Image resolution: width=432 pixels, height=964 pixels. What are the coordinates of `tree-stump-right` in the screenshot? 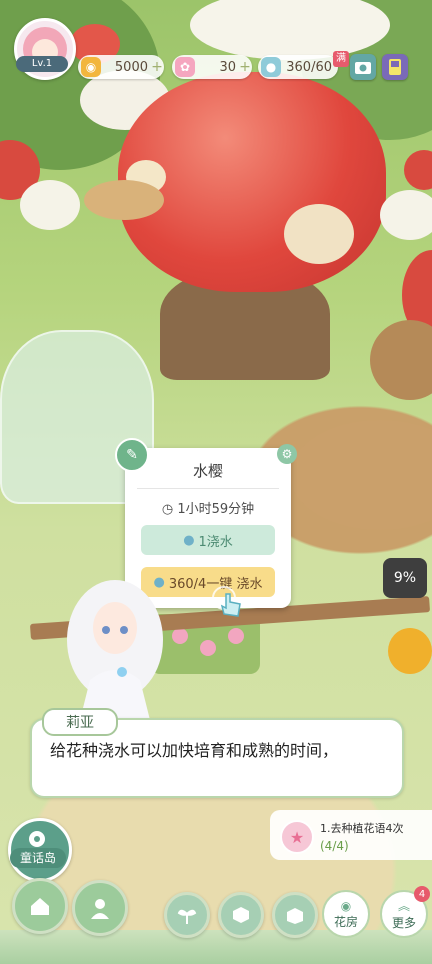 It's located at (401, 360).